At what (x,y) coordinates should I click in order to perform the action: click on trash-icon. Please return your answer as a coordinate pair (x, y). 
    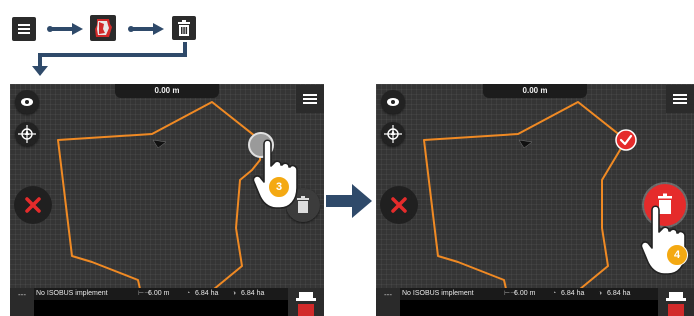
    Looking at the image, I should click on (184, 28).